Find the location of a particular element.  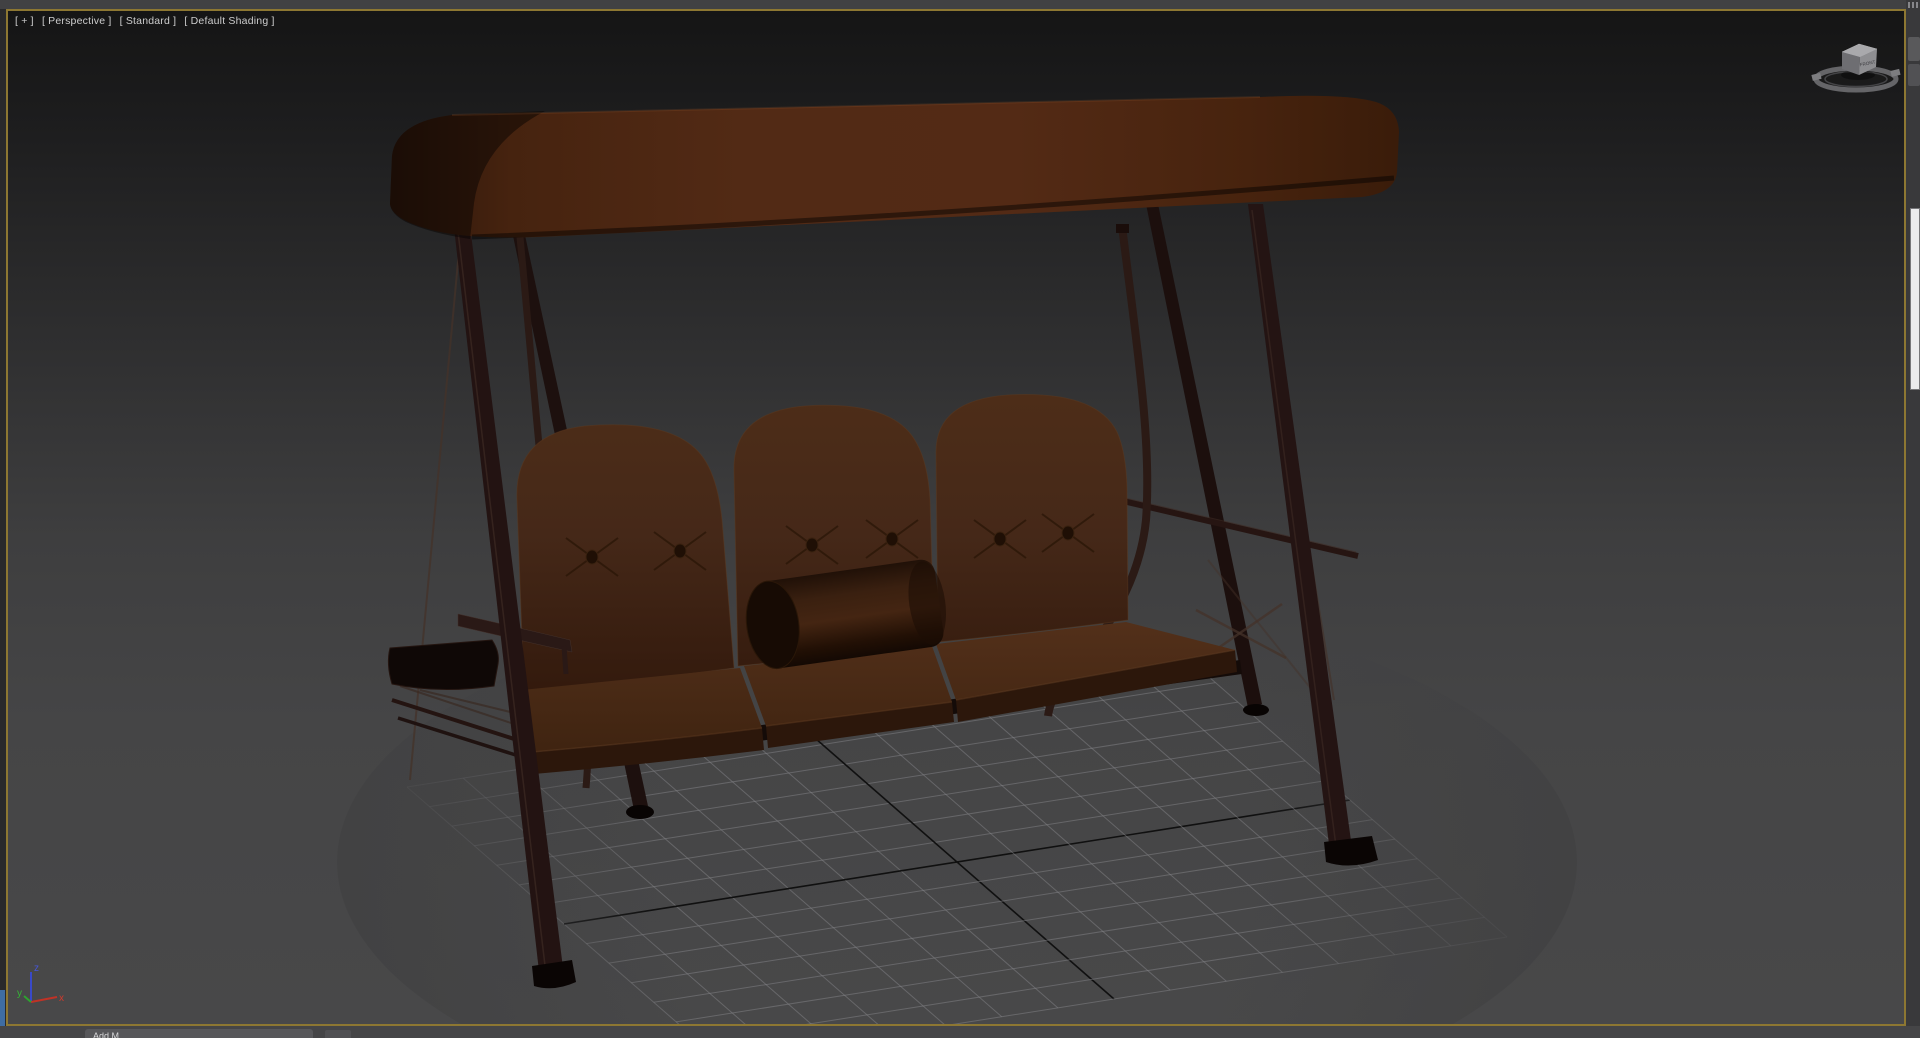

viewport-menu-general: [ + ] is located at coordinates (24, 21).